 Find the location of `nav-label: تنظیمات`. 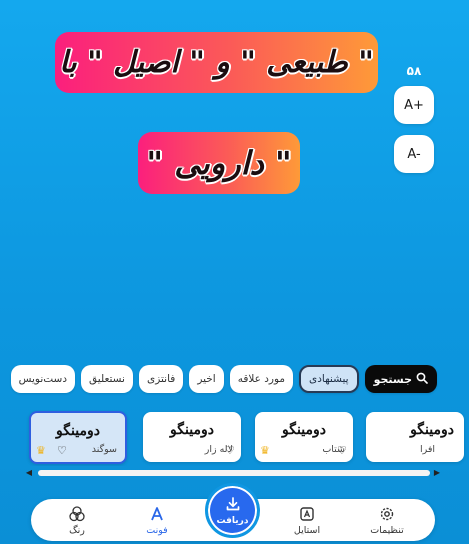

nav-label: تنظیمات is located at coordinates (387, 530).